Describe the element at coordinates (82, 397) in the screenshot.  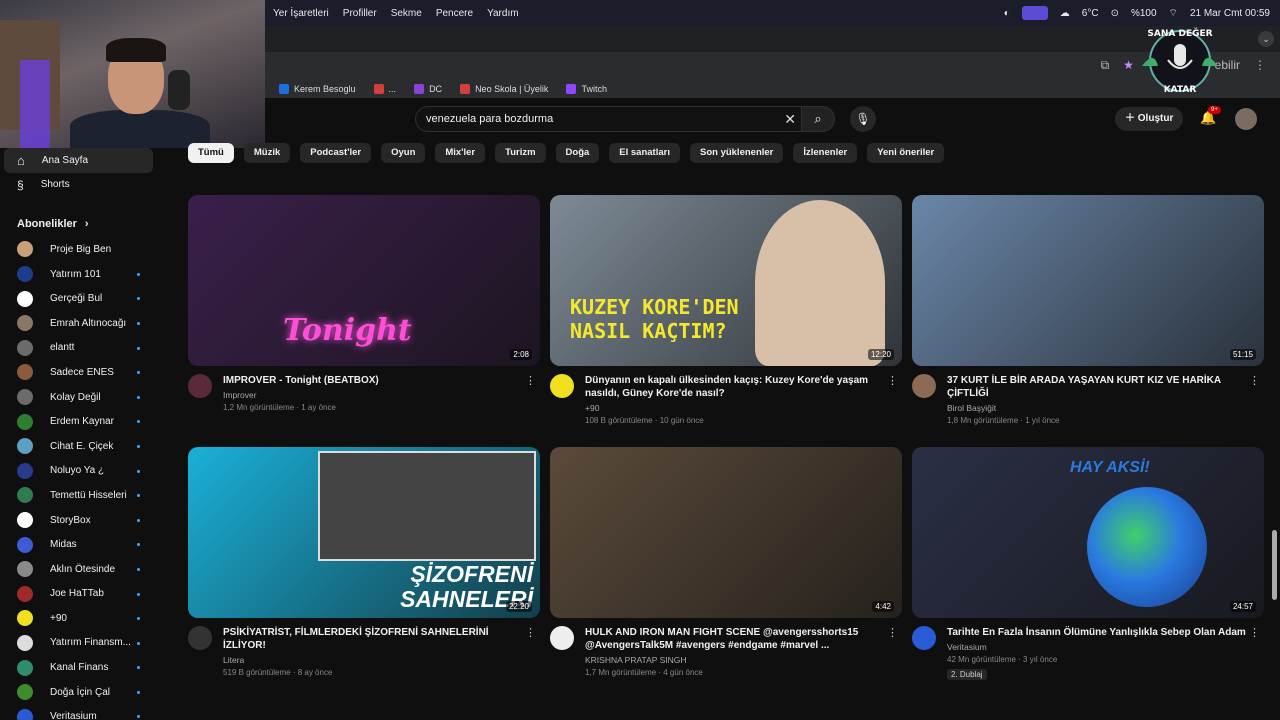
I see `subscription-item: Kolay Değil` at that location.